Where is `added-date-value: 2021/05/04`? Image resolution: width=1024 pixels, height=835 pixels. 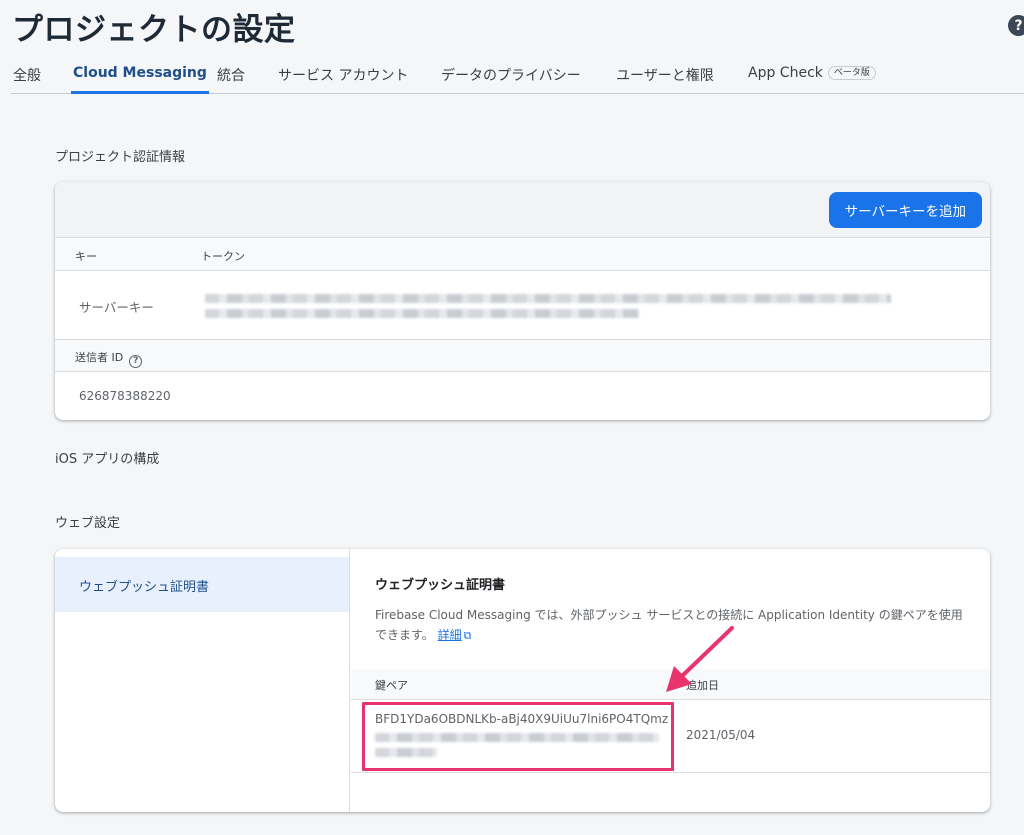
added-date-value: 2021/05/04 is located at coordinates (721, 735).